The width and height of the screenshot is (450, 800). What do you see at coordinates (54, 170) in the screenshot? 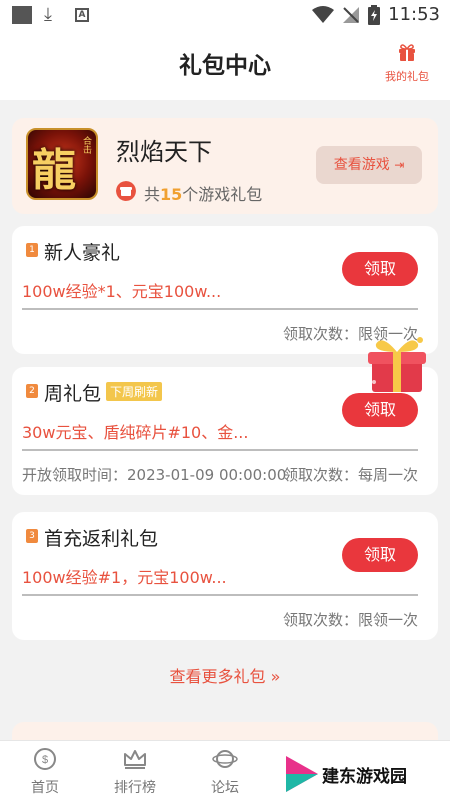
I see `game-icon-glyph: 龍` at bounding box center [54, 170].